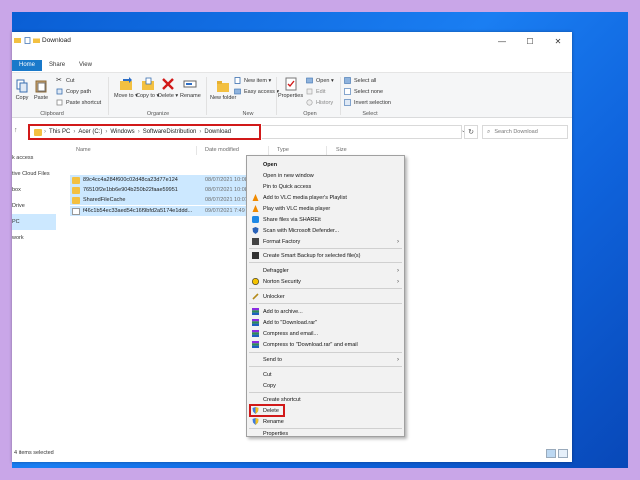  What do you see at coordinates (325, 241) in the screenshot?
I see `menu-item-format-factory: Format Factory ›` at bounding box center [325, 241].